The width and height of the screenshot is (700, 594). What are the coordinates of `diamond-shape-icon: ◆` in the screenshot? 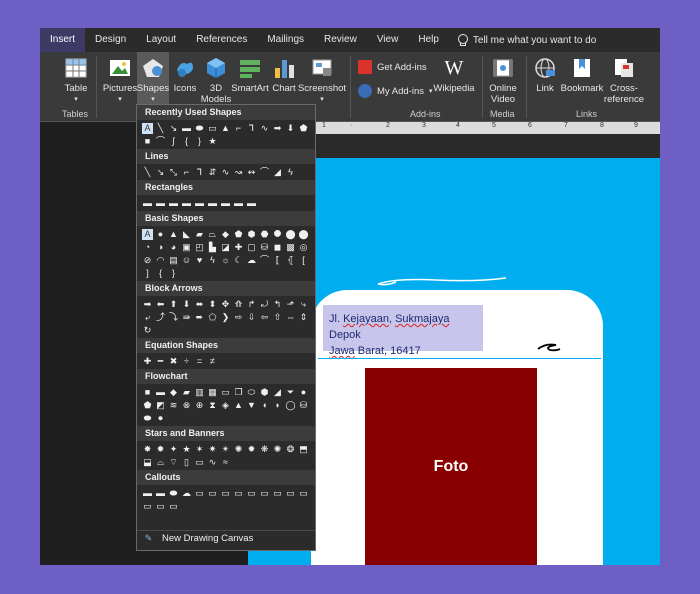 It's located at (225, 234).